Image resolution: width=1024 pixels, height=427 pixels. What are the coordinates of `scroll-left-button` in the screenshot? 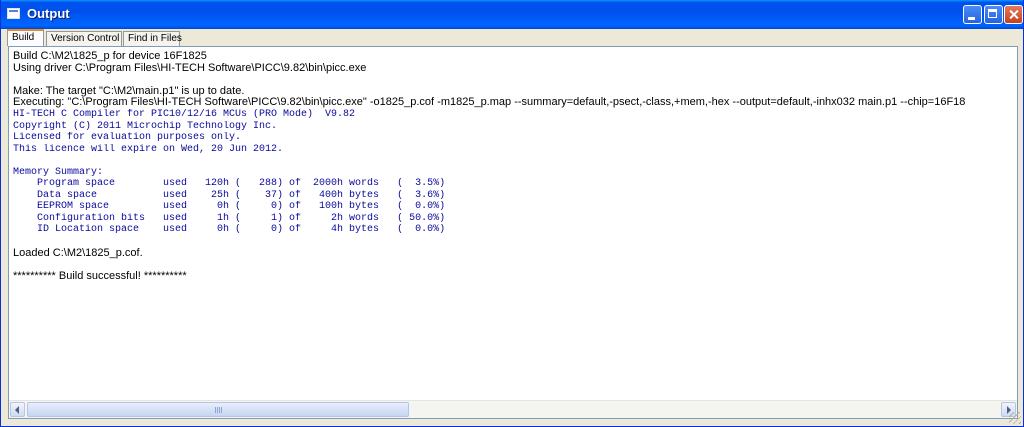 It's located at (17, 409).